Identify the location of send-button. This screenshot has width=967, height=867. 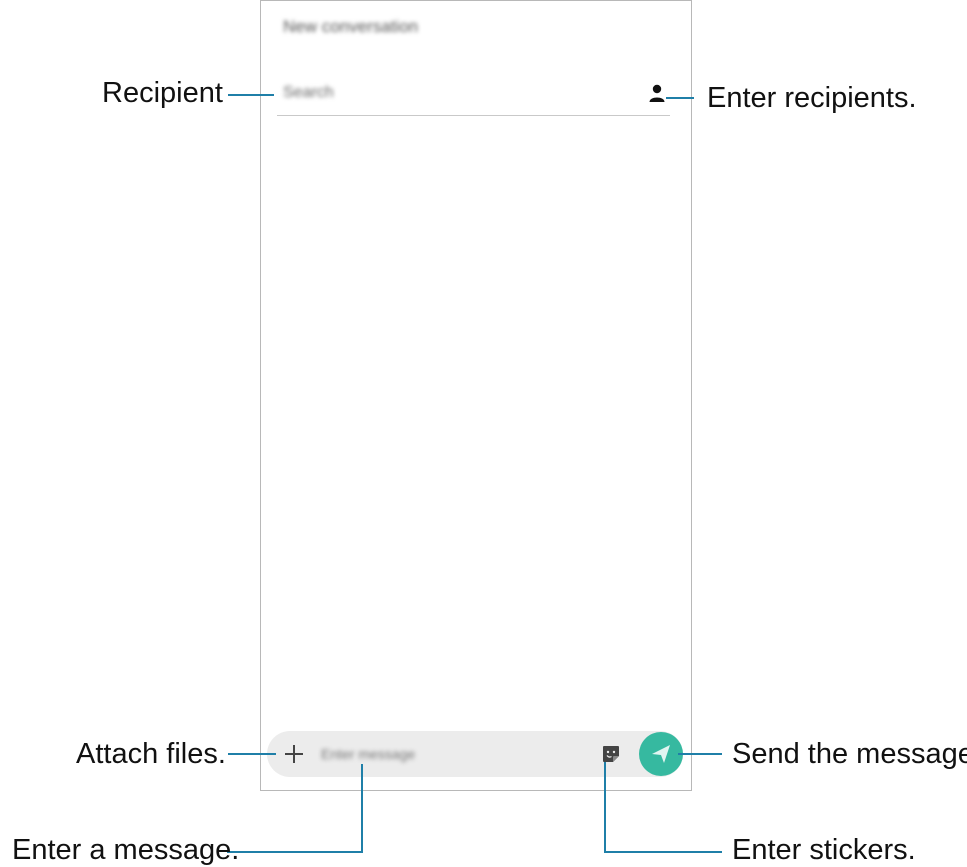
(661, 754).